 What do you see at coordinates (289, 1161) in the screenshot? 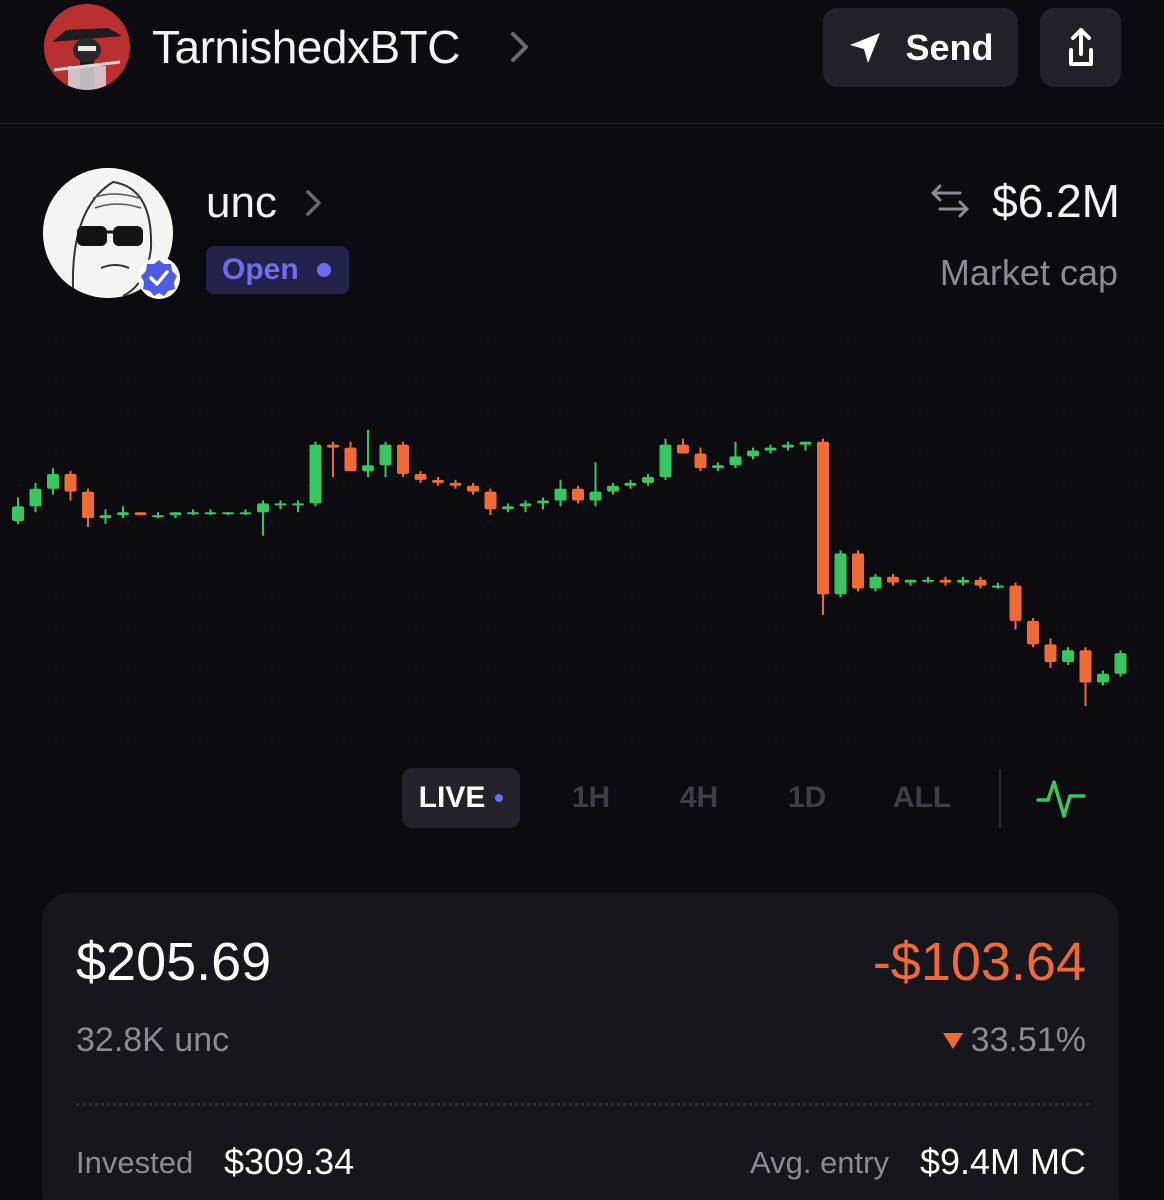
I see `invested-value: $309.34` at bounding box center [289, 1161].